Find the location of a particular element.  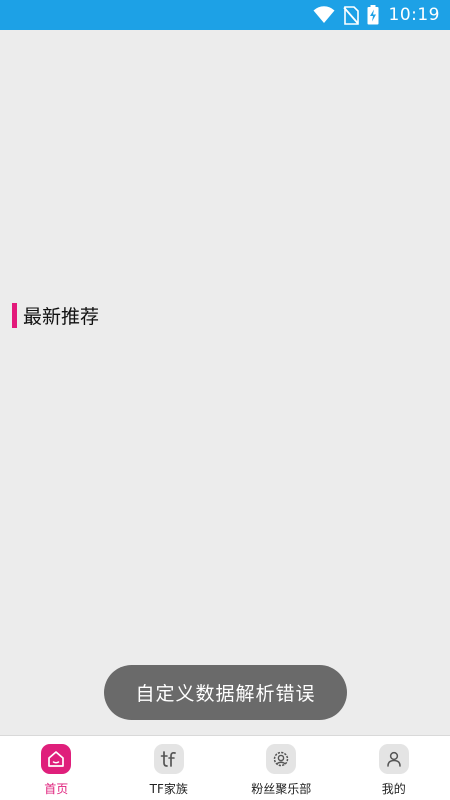

nav-label-tf-family: TF家族 is located at coordinates (168, 789).